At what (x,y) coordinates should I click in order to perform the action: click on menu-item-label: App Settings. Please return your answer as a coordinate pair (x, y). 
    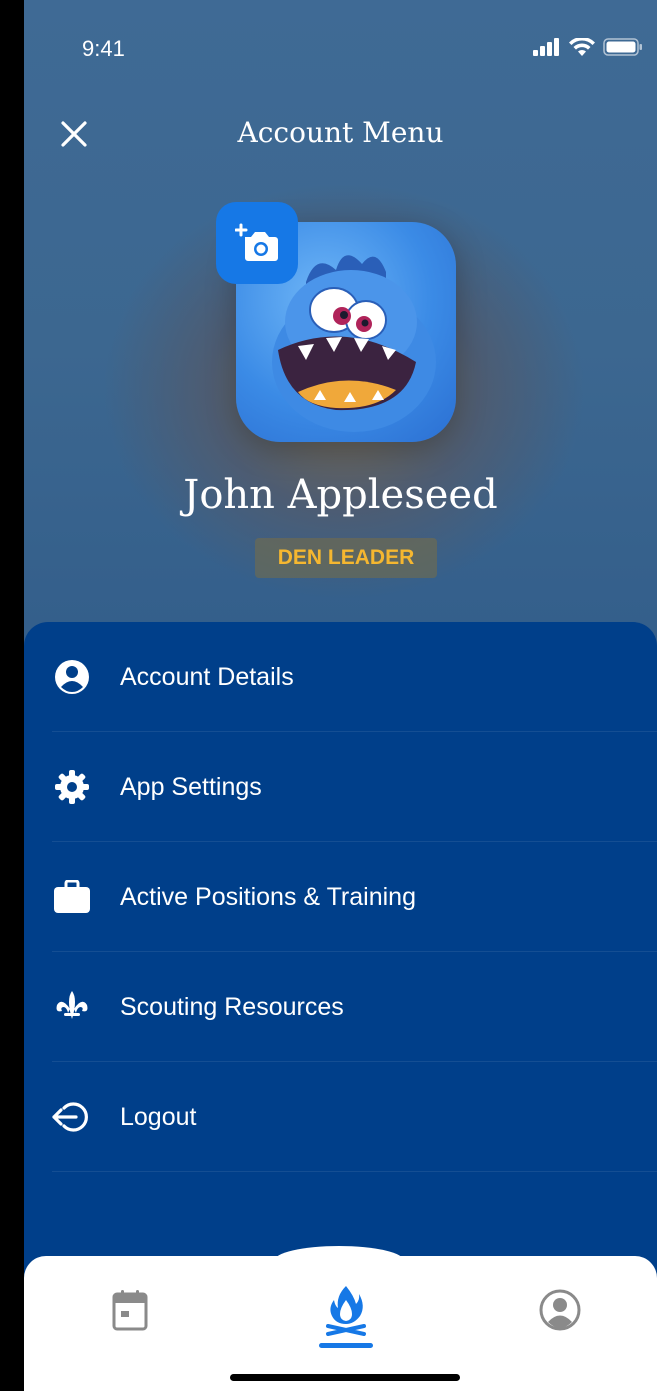
    Looking at the image, I should click on (191, 786).